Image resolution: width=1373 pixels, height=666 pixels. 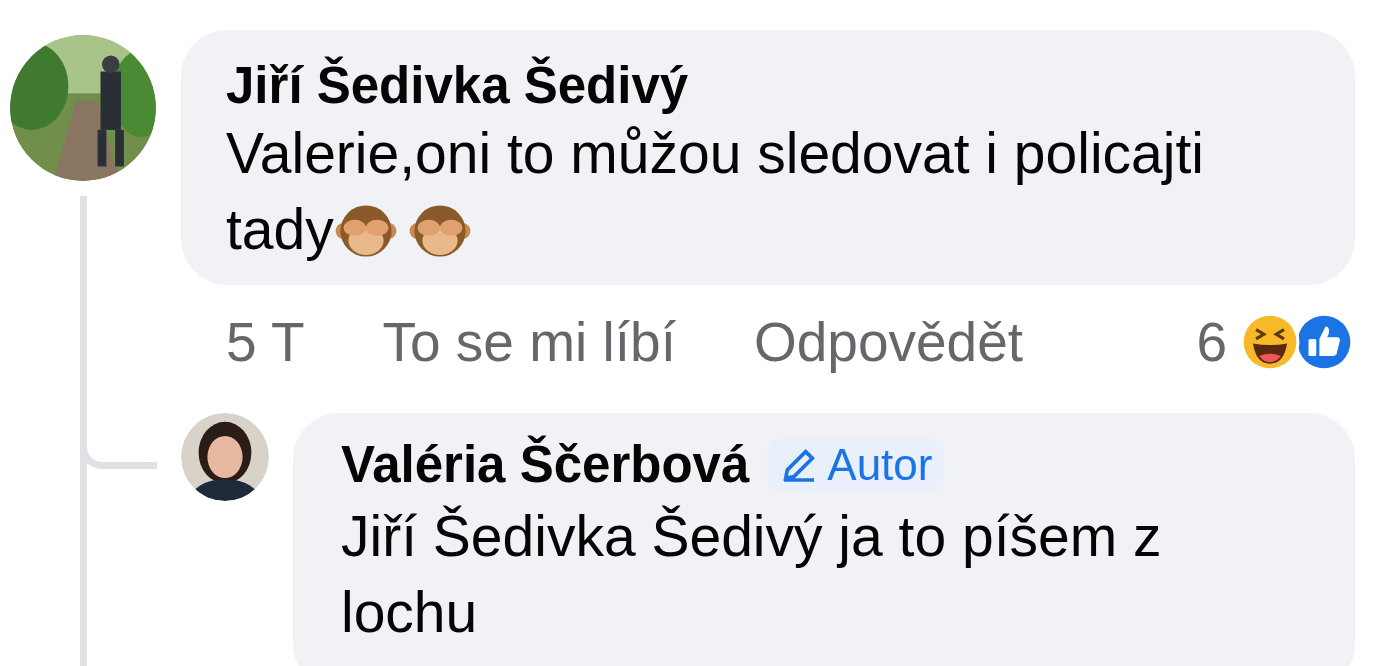 I want to click on action-link: Odpovědět, so click(x=888, y=342).